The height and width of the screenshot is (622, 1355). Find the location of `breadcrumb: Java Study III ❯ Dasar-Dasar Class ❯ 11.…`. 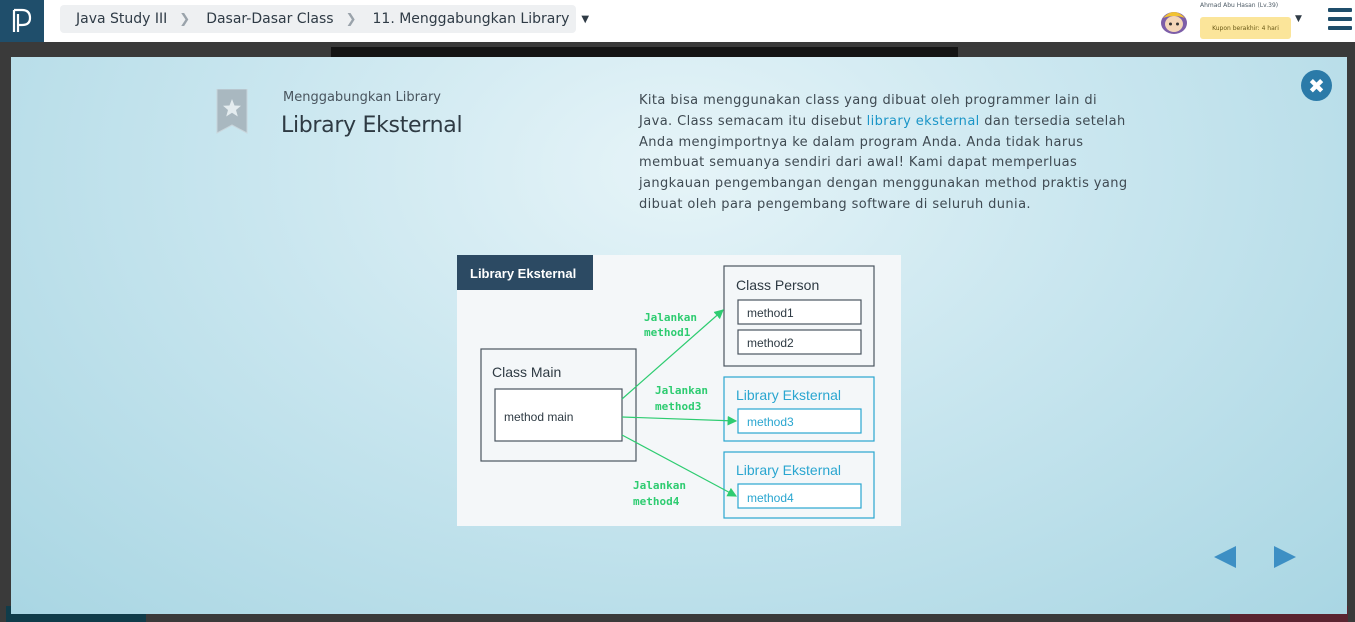

breadcrumb: Java Study III ❯ Dasar-Dasar Class ❯ 11.… is located at coordinates (324, 19).